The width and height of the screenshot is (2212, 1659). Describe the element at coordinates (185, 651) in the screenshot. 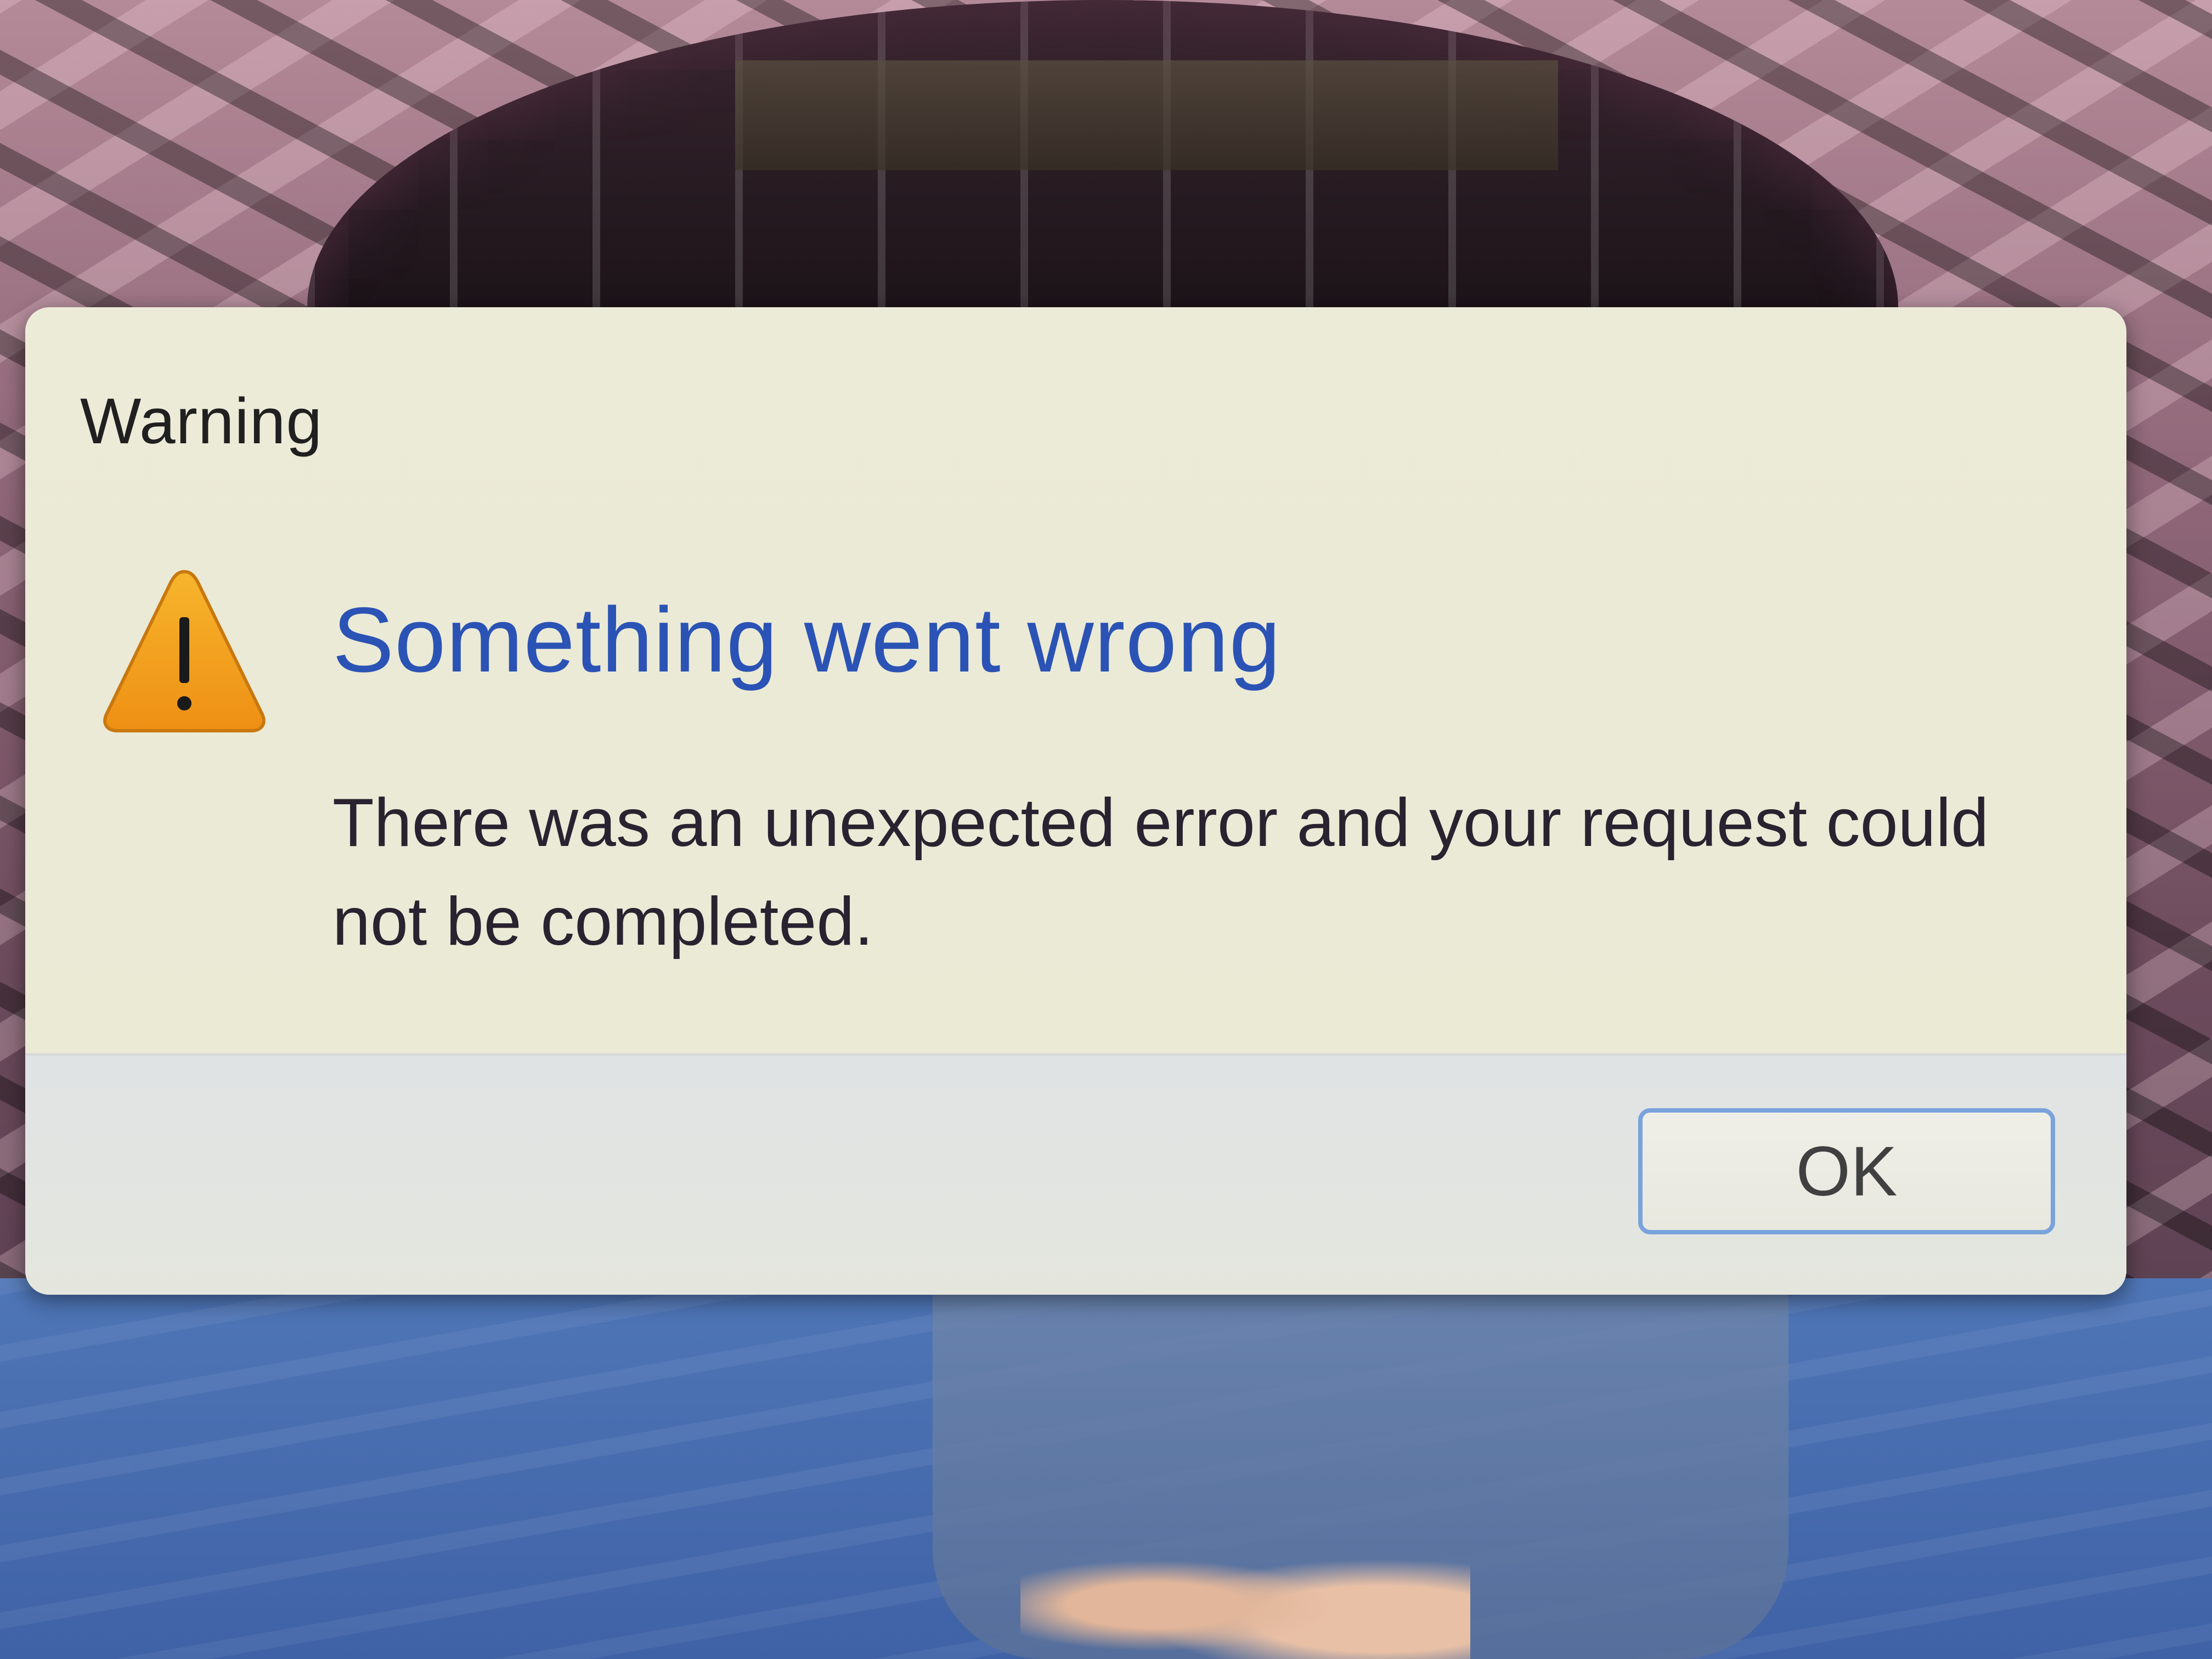

I see `warning-icon` at that location.